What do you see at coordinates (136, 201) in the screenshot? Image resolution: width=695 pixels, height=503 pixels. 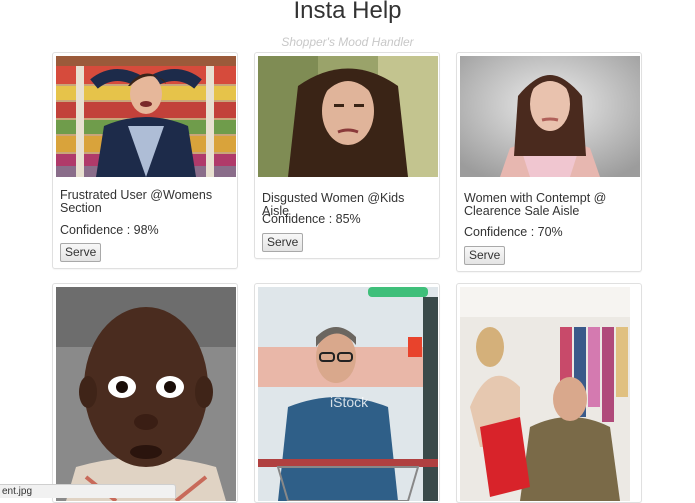 I see `card-caption: Frustrated User @Womens Section` at bounding box center [136, 201].